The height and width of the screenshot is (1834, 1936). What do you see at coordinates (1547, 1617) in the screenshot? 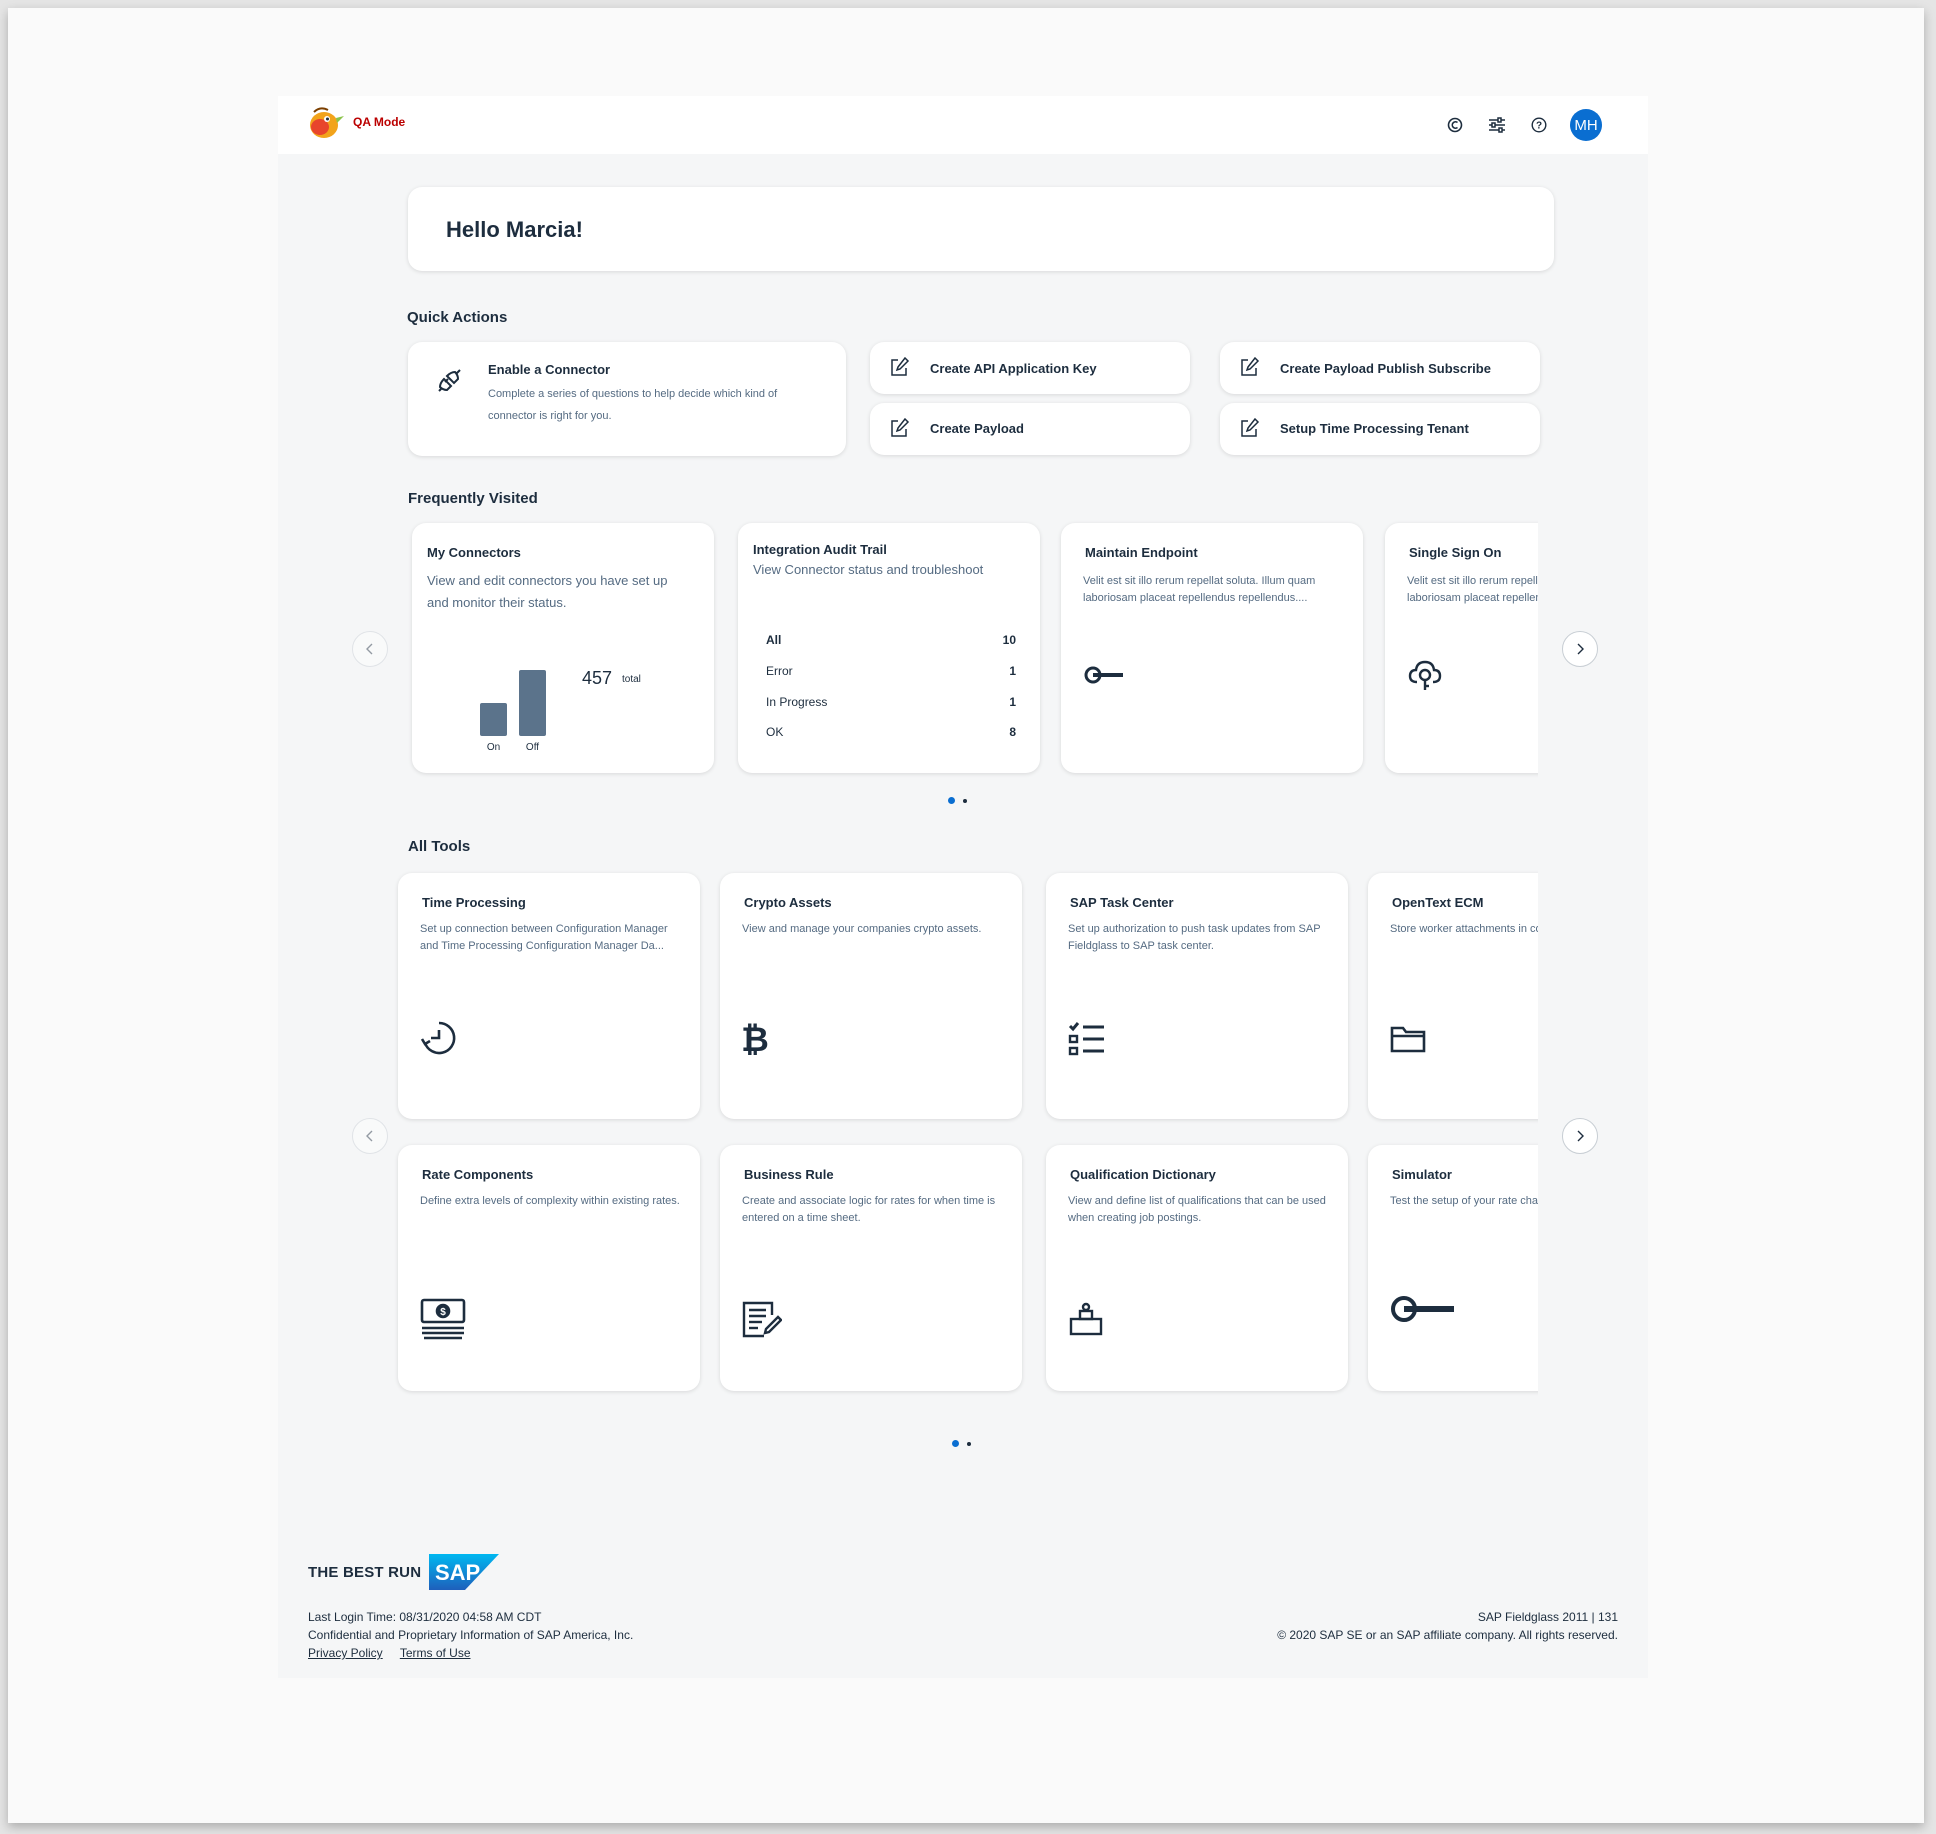
I see `app-version: SAP Fieldglass 2011 | 131` at bounding box center [1547, 1617].